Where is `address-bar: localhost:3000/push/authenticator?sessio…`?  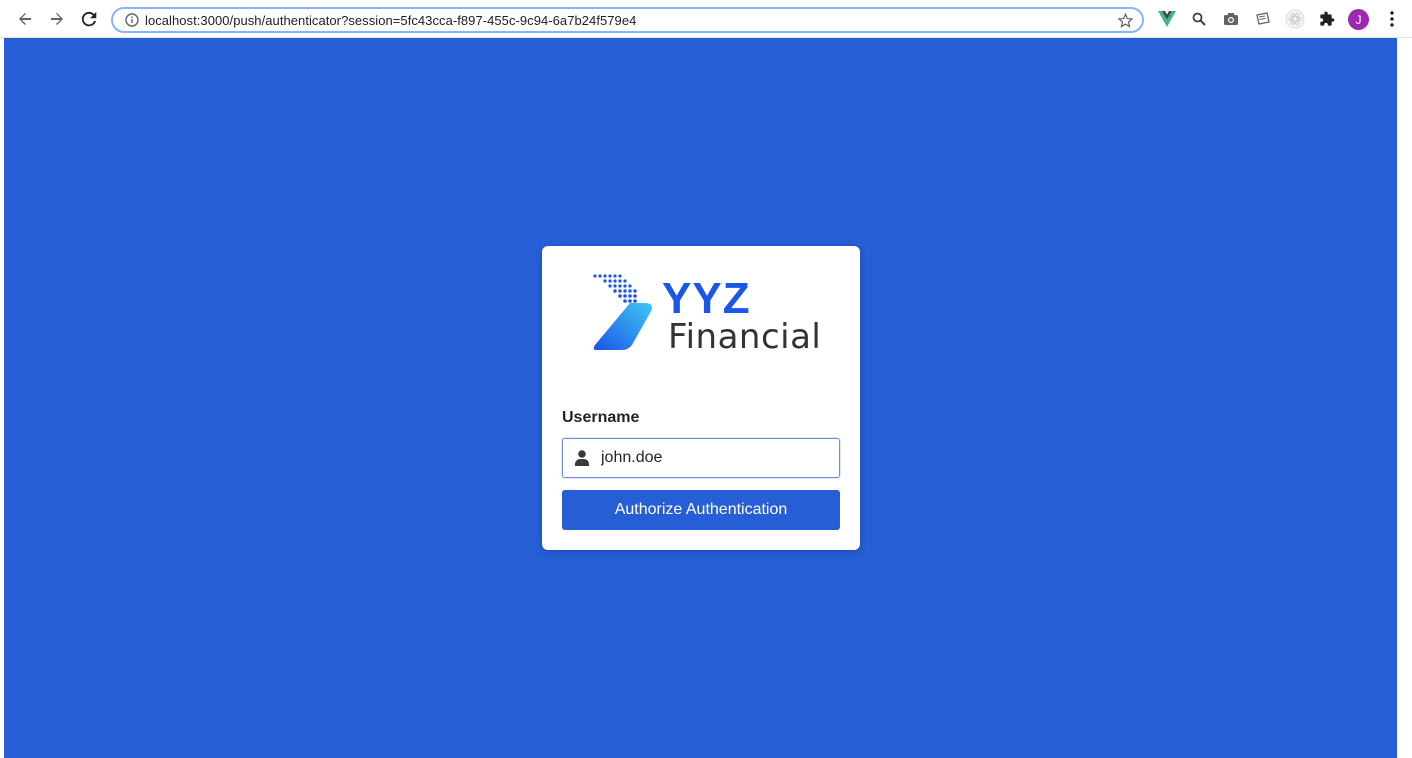
address-bar: localhost:3000/push/authenticator?sessio… is located at coordinates (627, 20).